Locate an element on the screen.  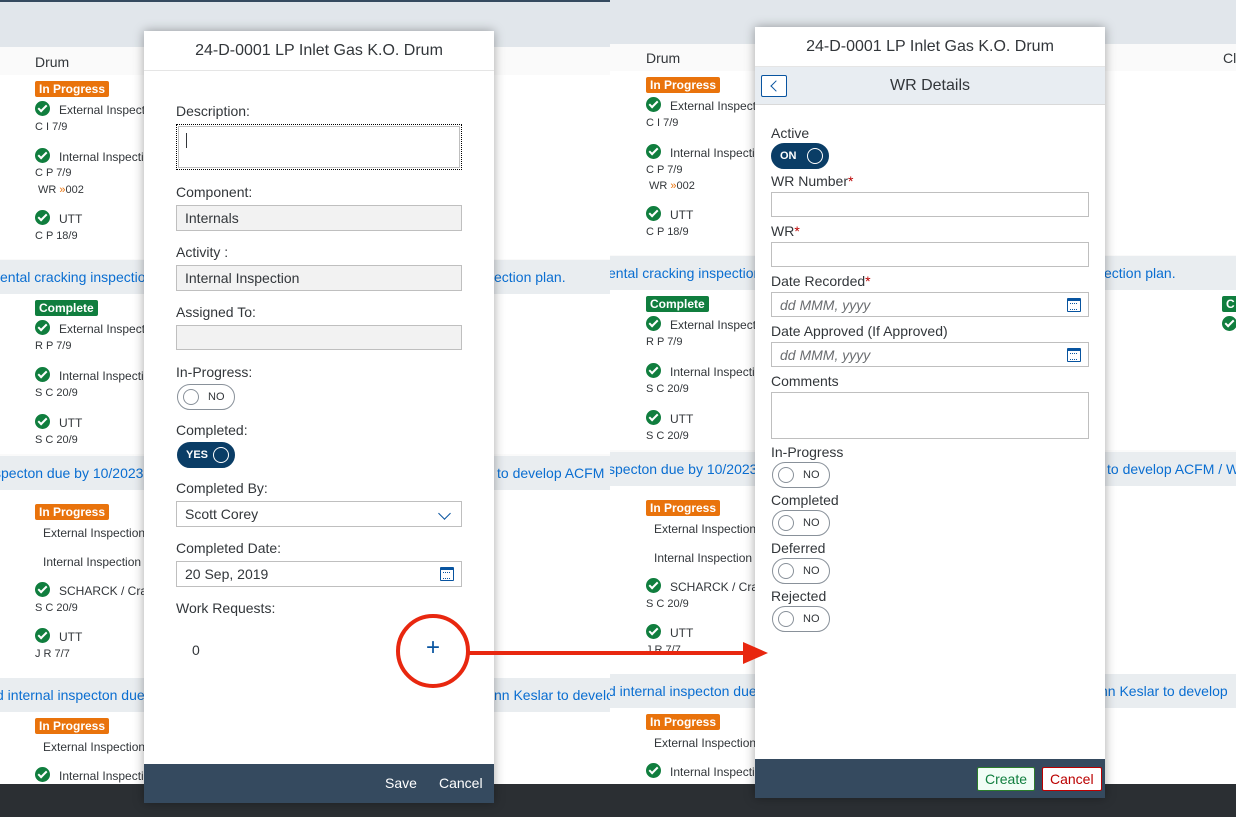
annotation-arrowhead is located at coordinates (755, 653).